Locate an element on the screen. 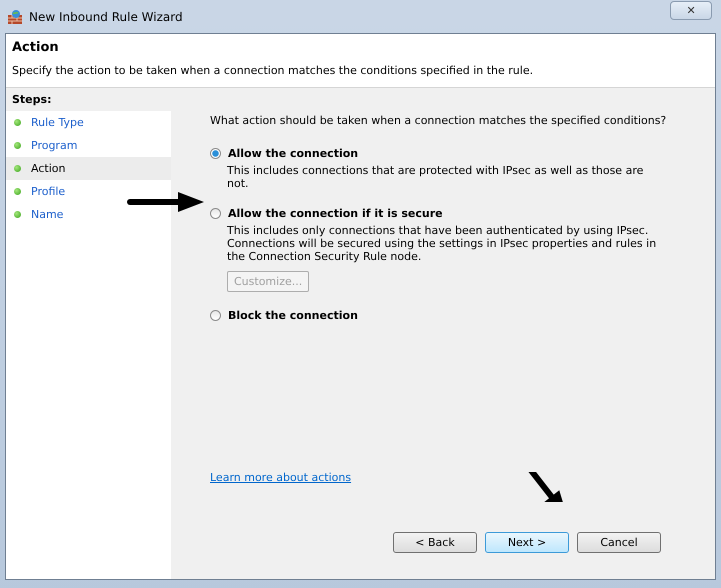 The width and height of the screenshot is (721, 588). wizard-button: Next > is located at coordinates (527, 542).